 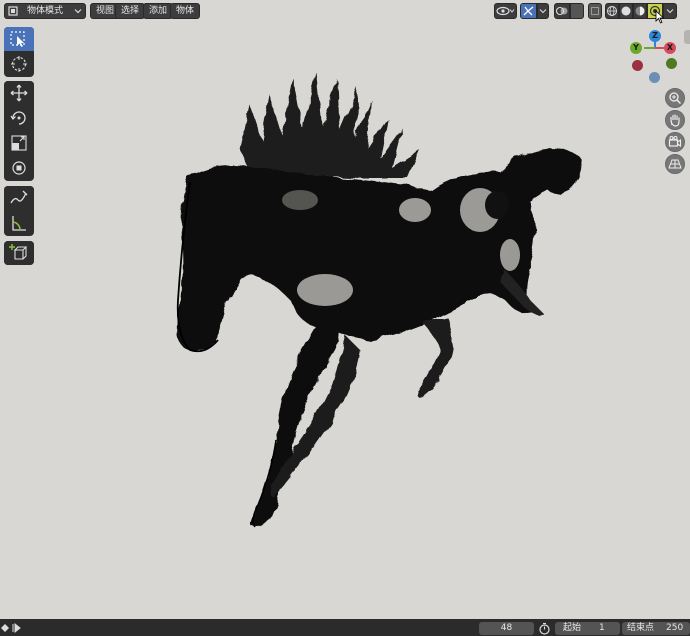 I want to click on camera-icon, so click(x=675, y=142).